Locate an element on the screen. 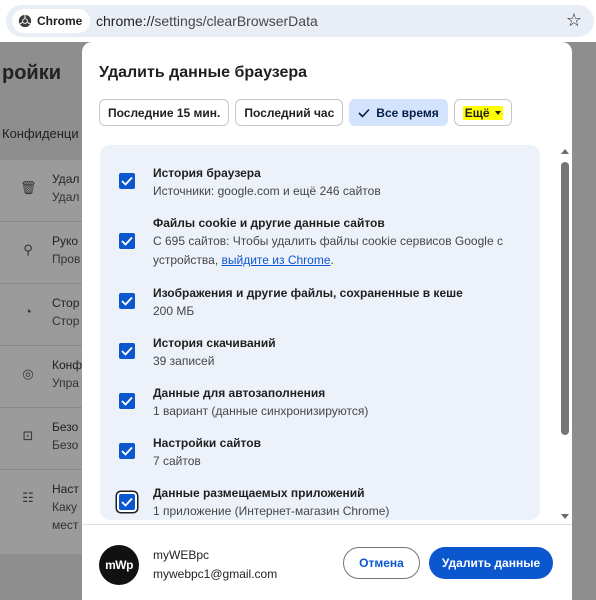 The image size is (596, 600). footer-divider is located at coordinates (327, 524).